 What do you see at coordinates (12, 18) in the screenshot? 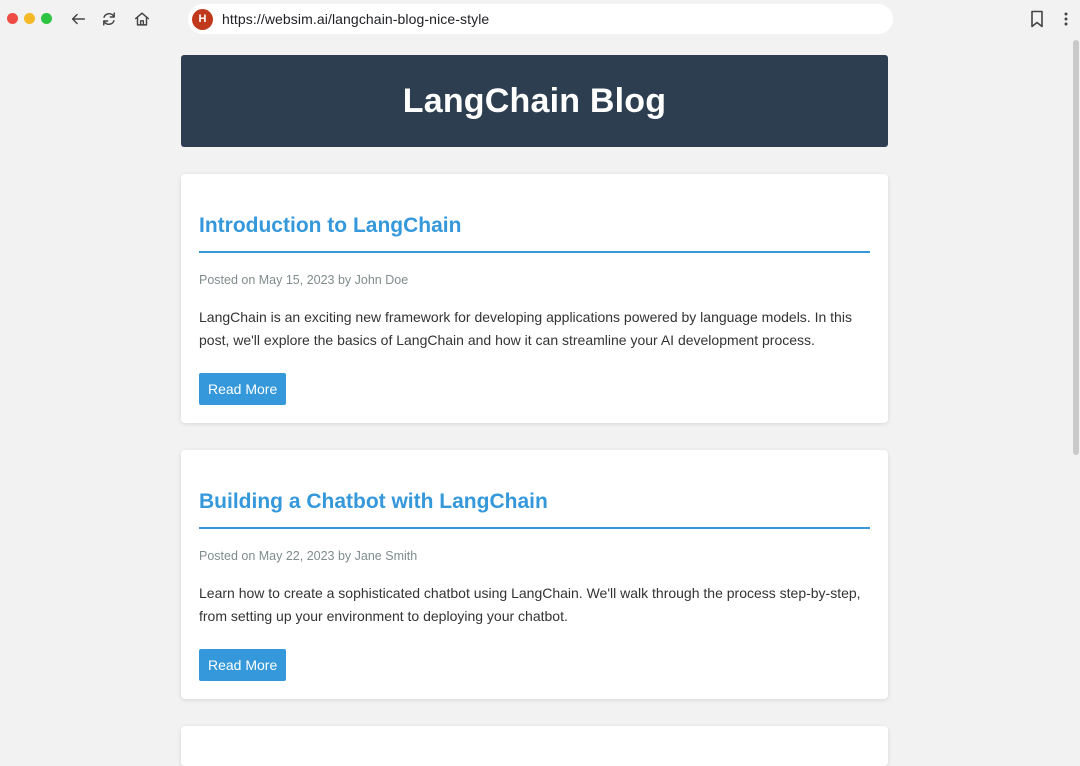
I see `close-window-button` at bounding box center [12, 18].